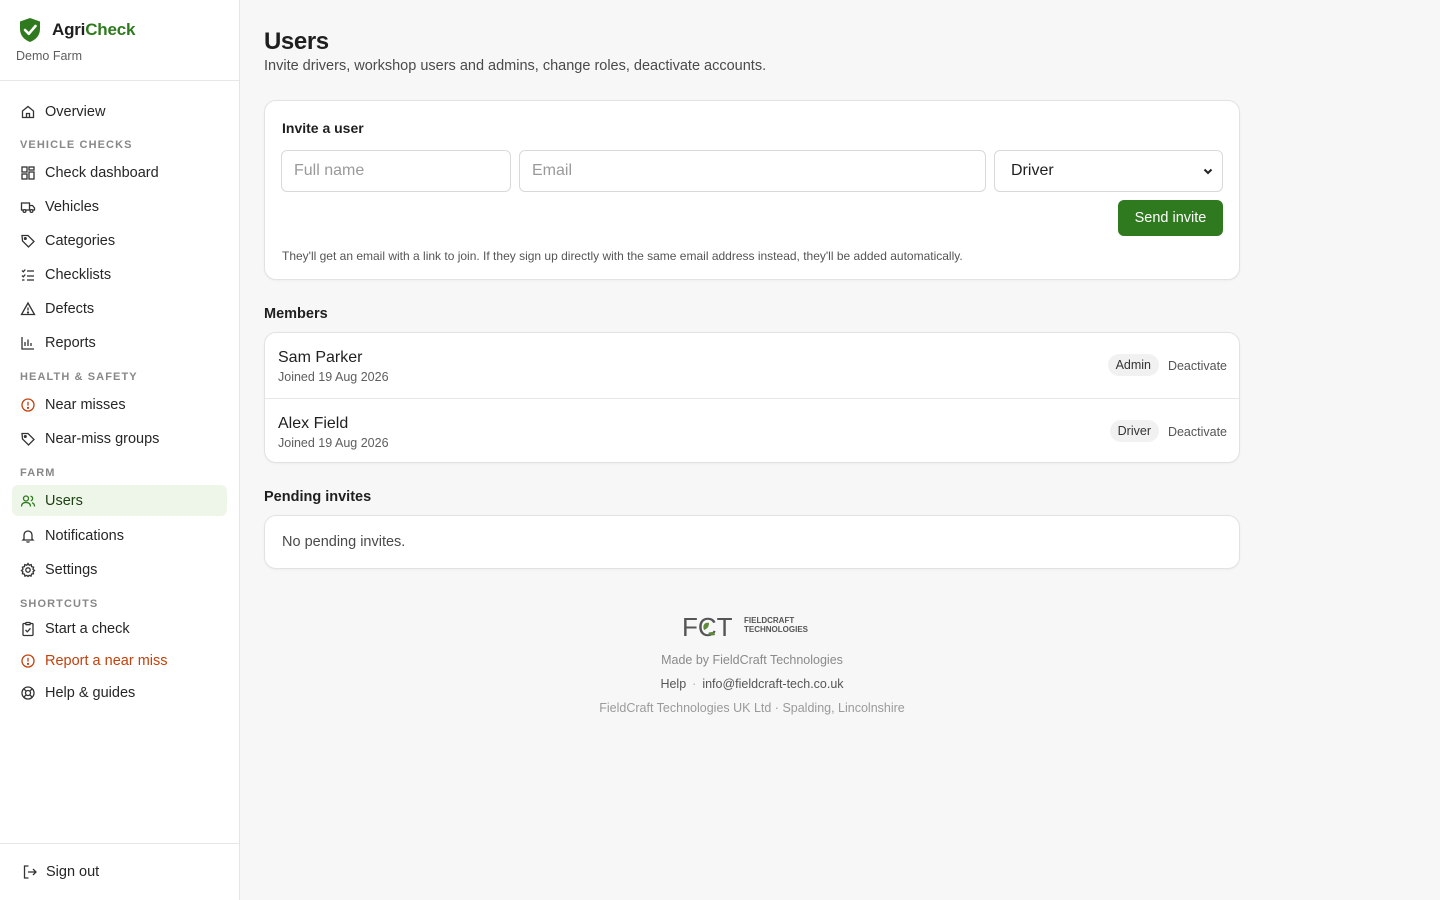 The image size is (1440, 900). What do you see at coordinates (59, 604) in the screenshot?
I see `section-shortcuts: SHORTCUTS` at bounding box center [59, 604].